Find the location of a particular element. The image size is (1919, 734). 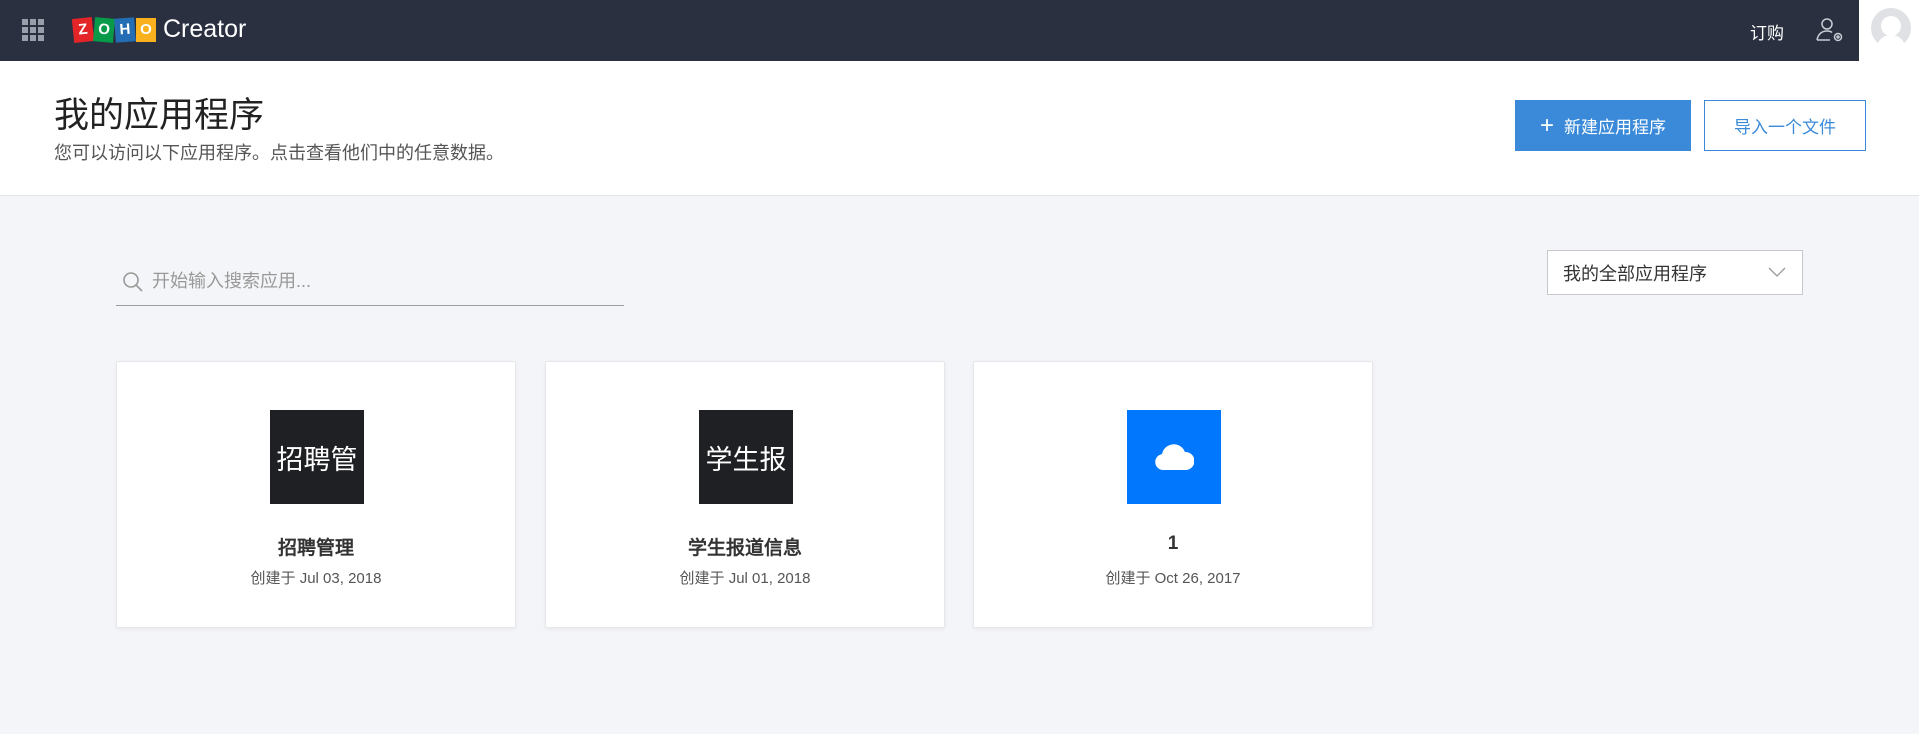

page-subtitle: 您可以访问以下应用程序。点击查看他们中的任意数据。 is located at coordinates (279, 153).